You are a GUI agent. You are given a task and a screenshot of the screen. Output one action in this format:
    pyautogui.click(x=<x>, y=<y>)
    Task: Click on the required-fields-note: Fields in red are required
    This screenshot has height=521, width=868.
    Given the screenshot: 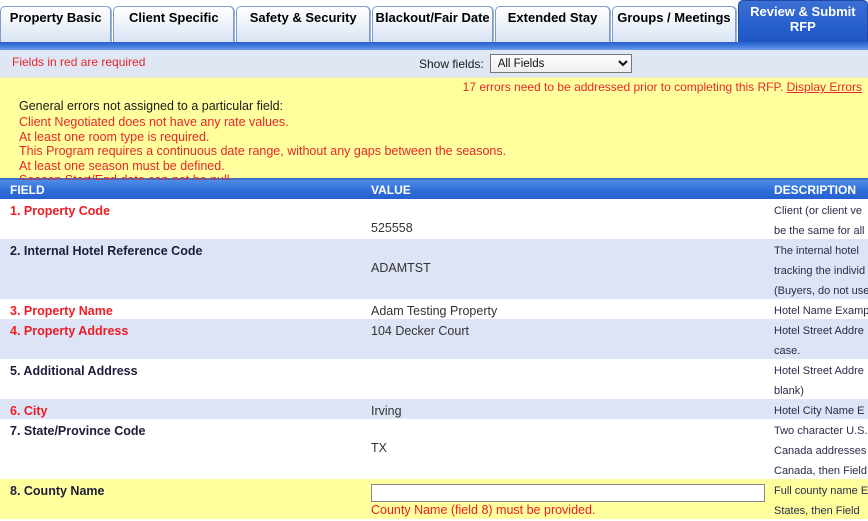 What is the action you would take?
    pyautogui.click(x=79, y=62)
    